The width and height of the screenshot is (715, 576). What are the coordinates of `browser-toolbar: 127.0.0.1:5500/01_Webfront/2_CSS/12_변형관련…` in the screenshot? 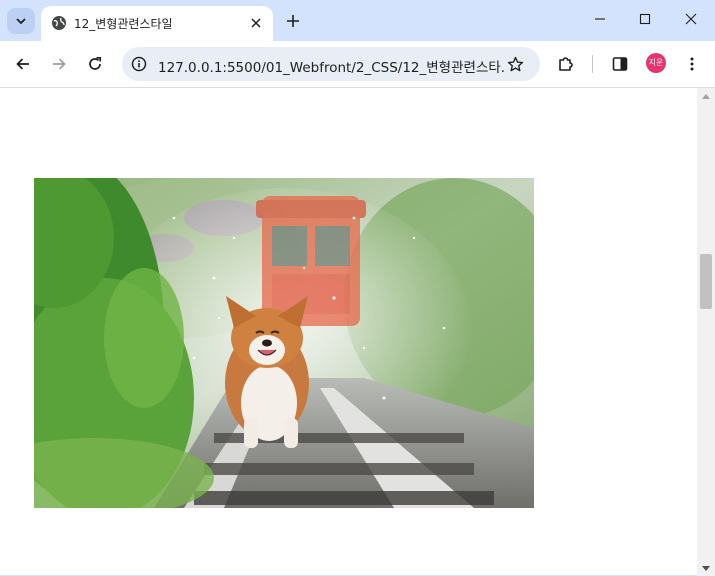 It's located at (357, 64).